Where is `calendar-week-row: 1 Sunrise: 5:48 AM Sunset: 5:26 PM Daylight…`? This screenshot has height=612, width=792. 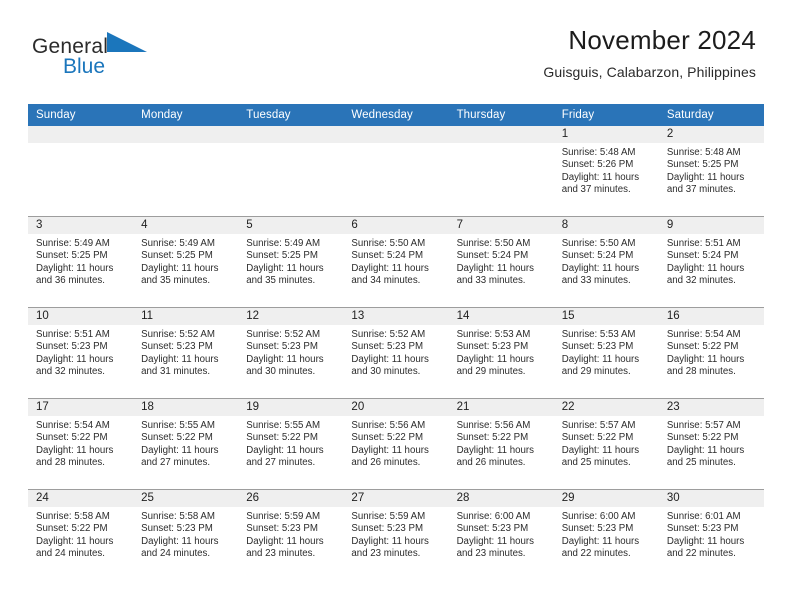 calendar-week-row: 1 Sunrise: 5:48 AM Sunset: 5:26 PM Daylight… is located at coordinates (396, 171).